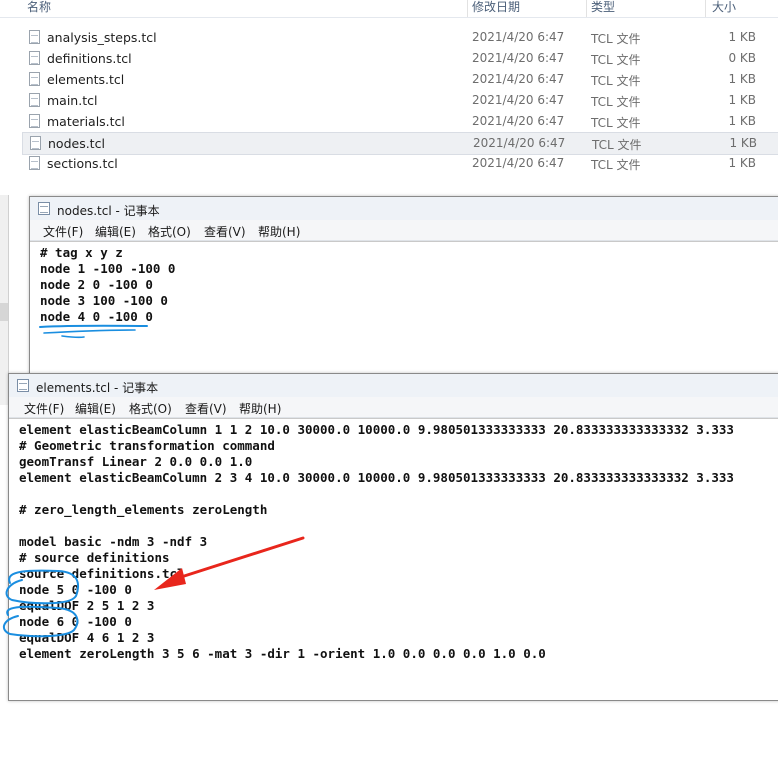 The image size is (778, 769). What do you see at coordinates (400, 121) in the screenshot?
I see `file-row: materials.tcl 2021/4/20 6:47 TCL 文件 1 KB` at bounding box center [400, 121].